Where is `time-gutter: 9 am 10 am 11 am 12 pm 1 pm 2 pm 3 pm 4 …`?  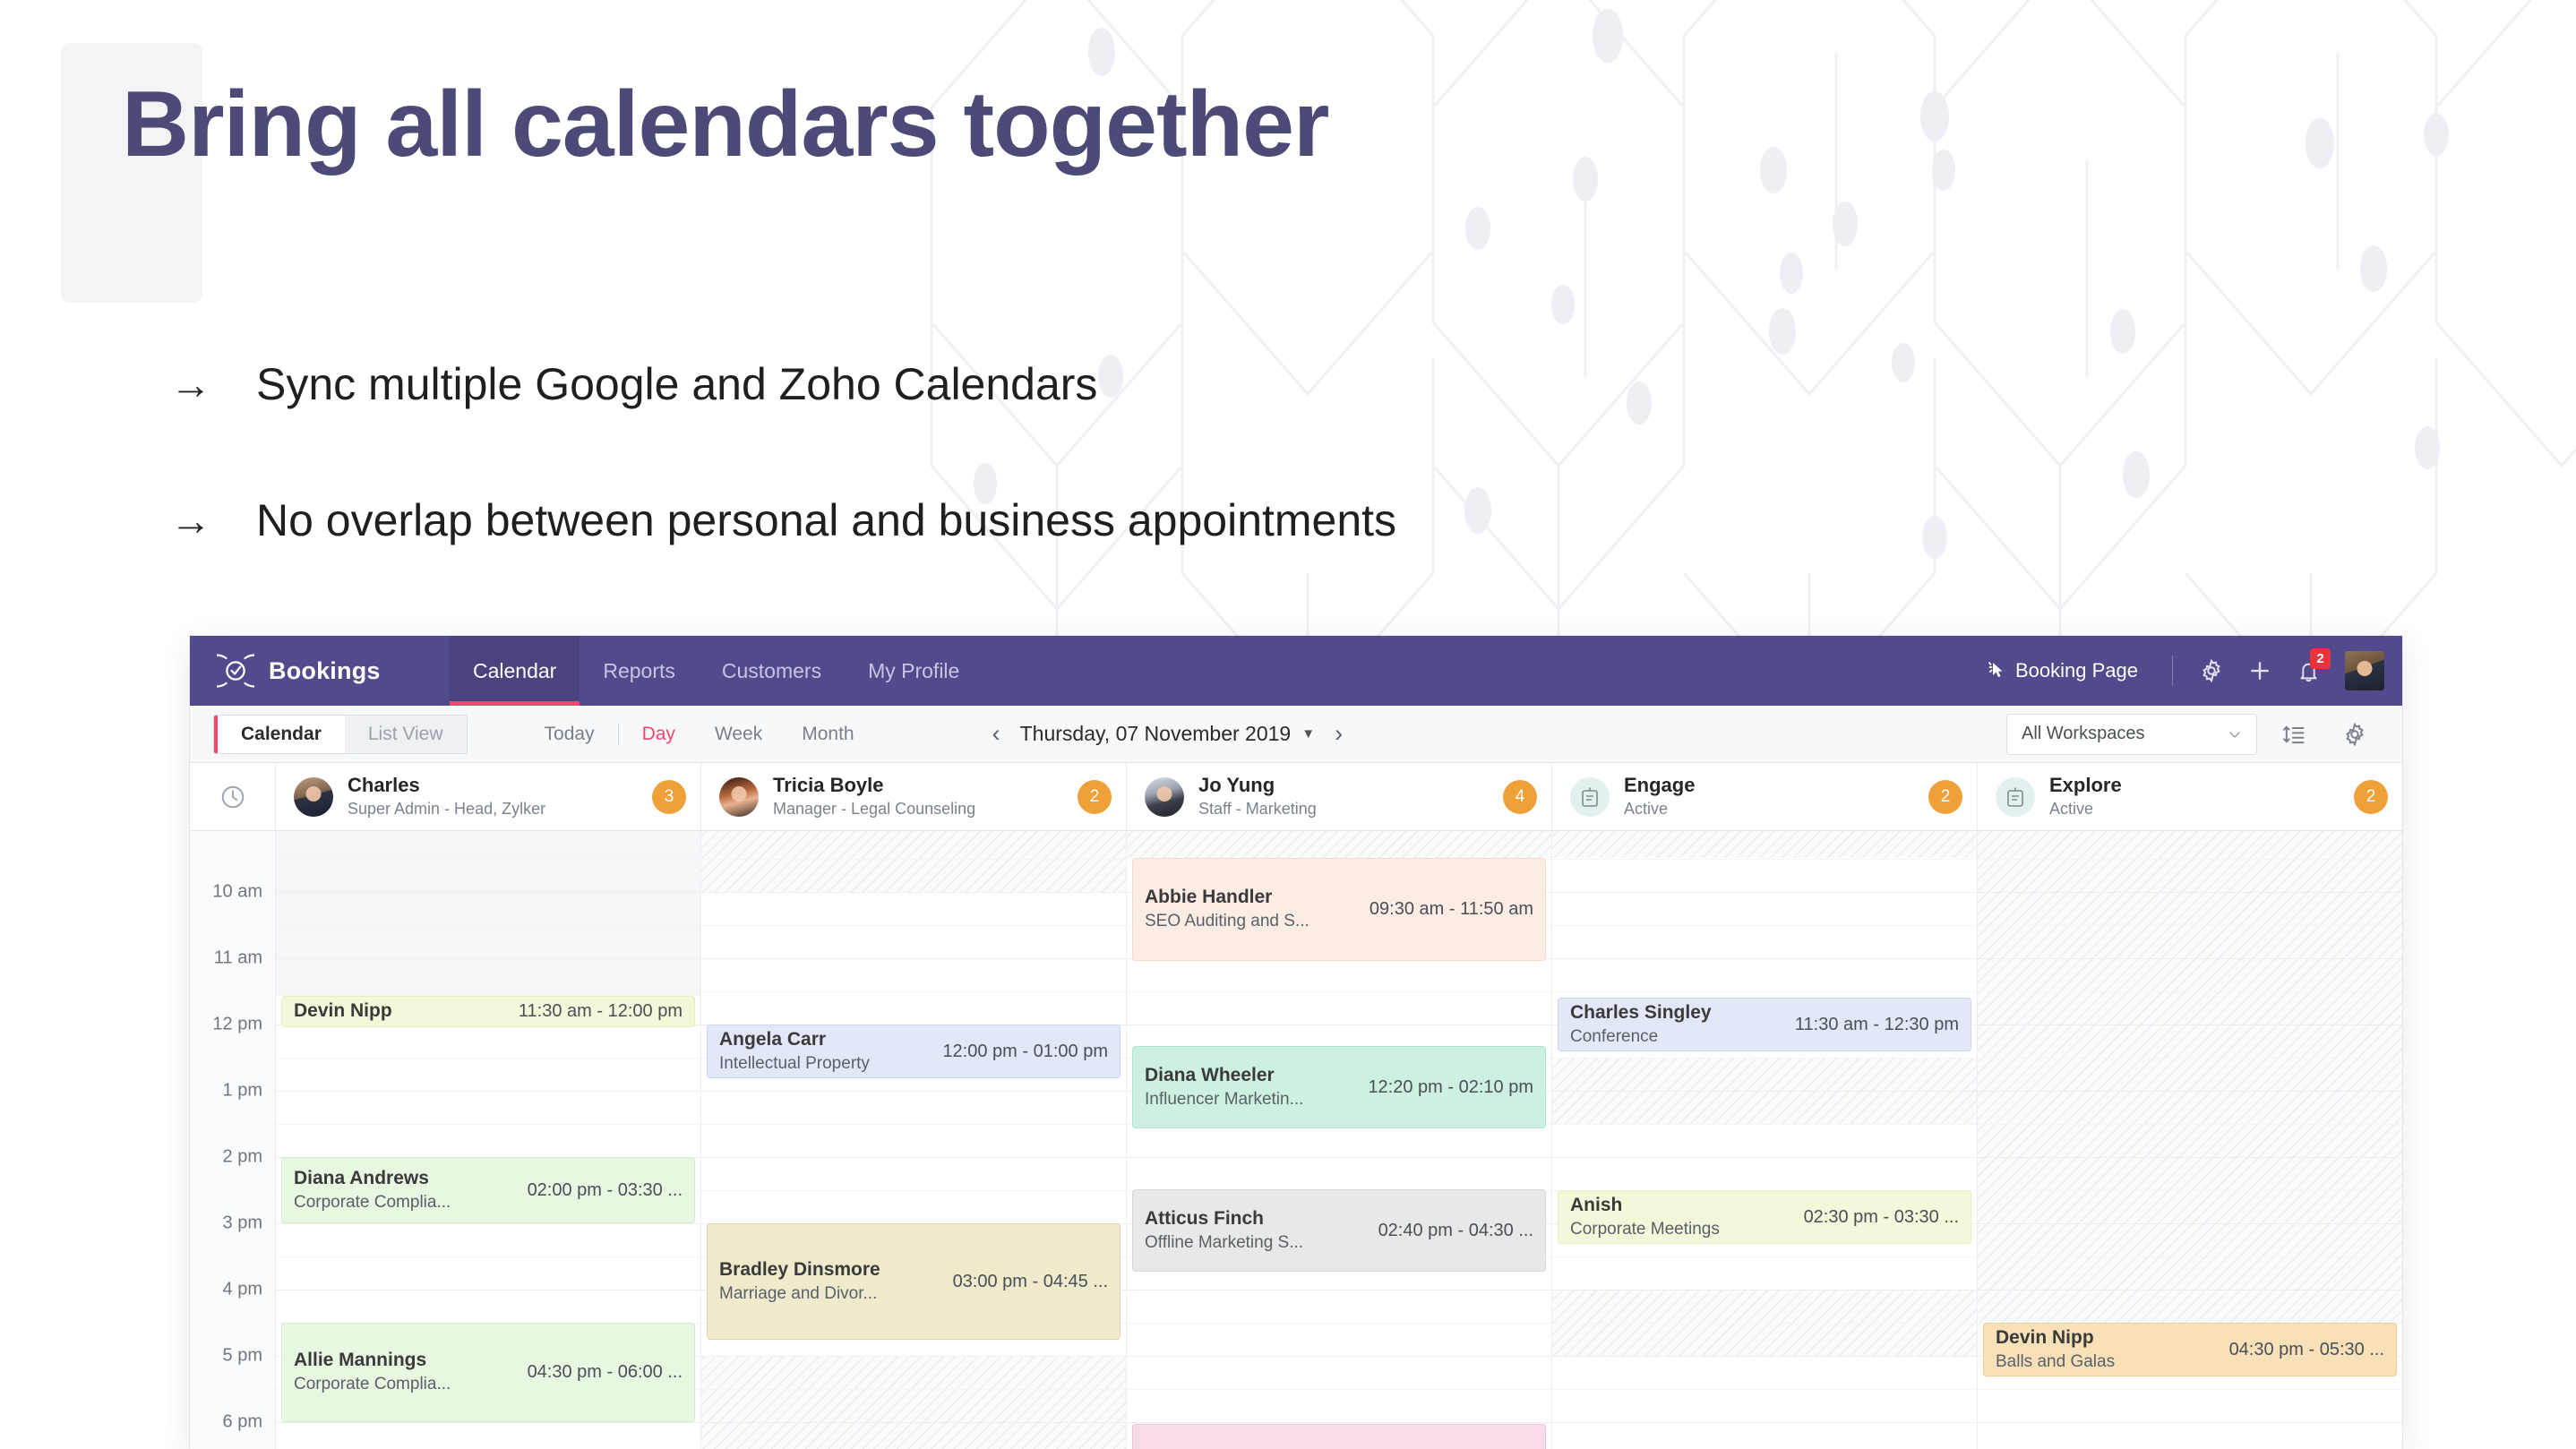
time-gutter: 9 am 10 am 11 am 12 pm 1 pm 2 pm 3 pm 4 … is located at coordinates (233, 1140).